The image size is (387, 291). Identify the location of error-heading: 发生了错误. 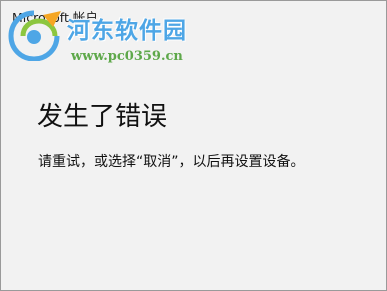
(102, 117).